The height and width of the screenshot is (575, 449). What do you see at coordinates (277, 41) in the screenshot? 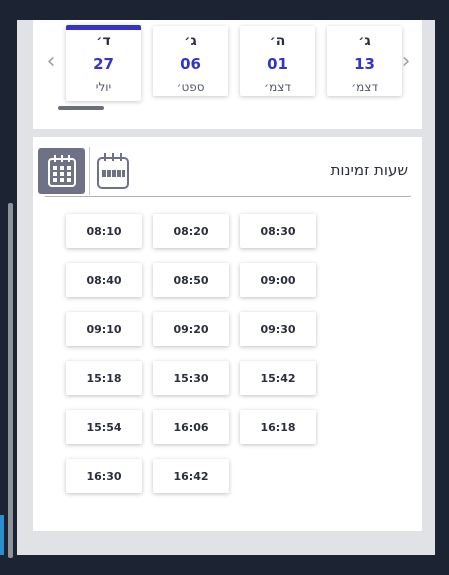
I see `date-weekday: ה׳` at bounding box center [277, 41].